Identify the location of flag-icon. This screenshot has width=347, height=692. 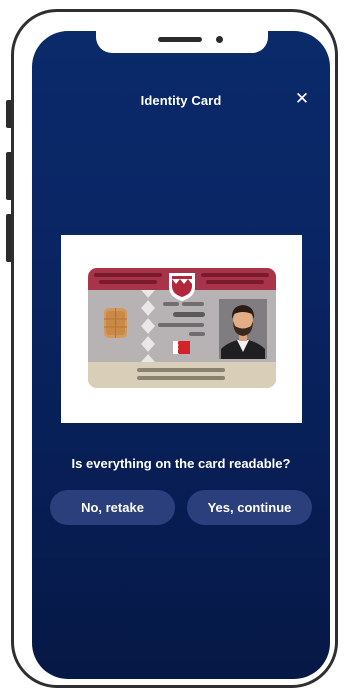
(181, 347).